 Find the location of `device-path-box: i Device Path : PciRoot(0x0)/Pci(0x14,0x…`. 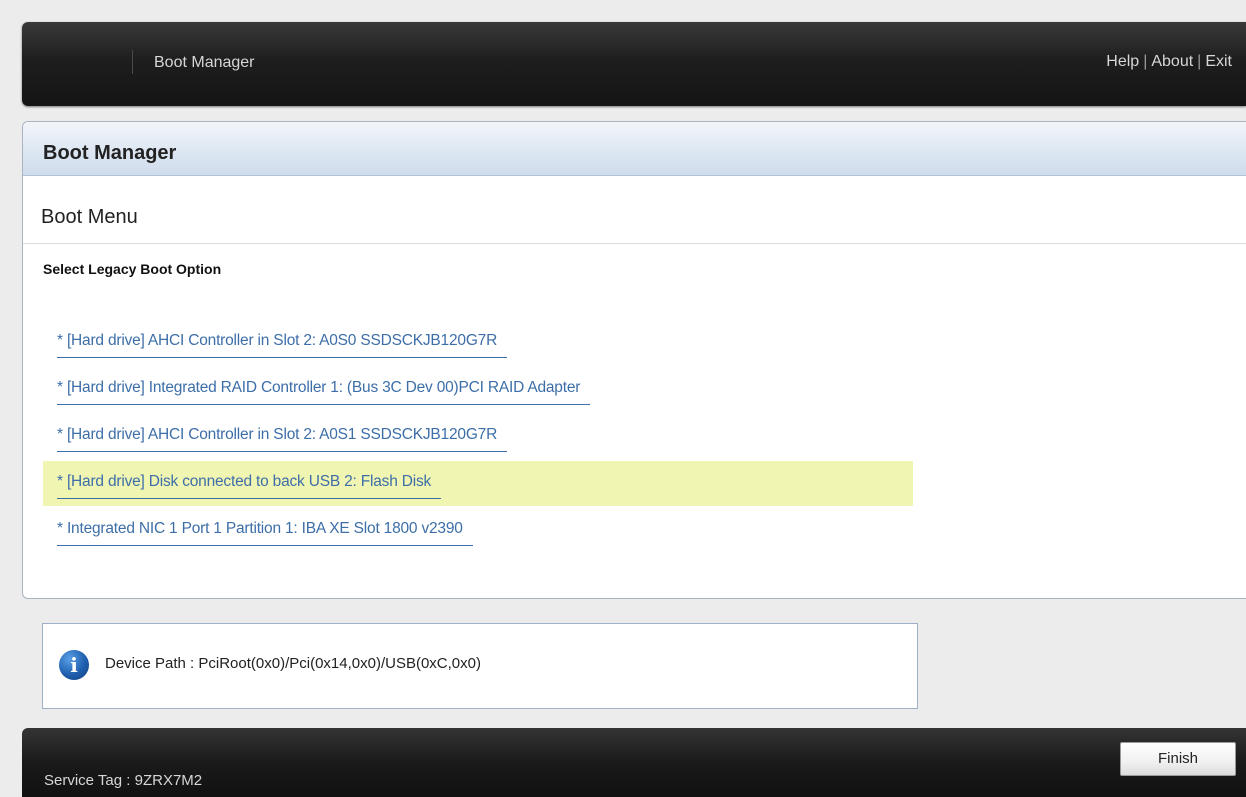

device-path-box: i Device Path : PciRoot(0x0)/Pci(0x14,0x… is located at coordinates (480, 666).